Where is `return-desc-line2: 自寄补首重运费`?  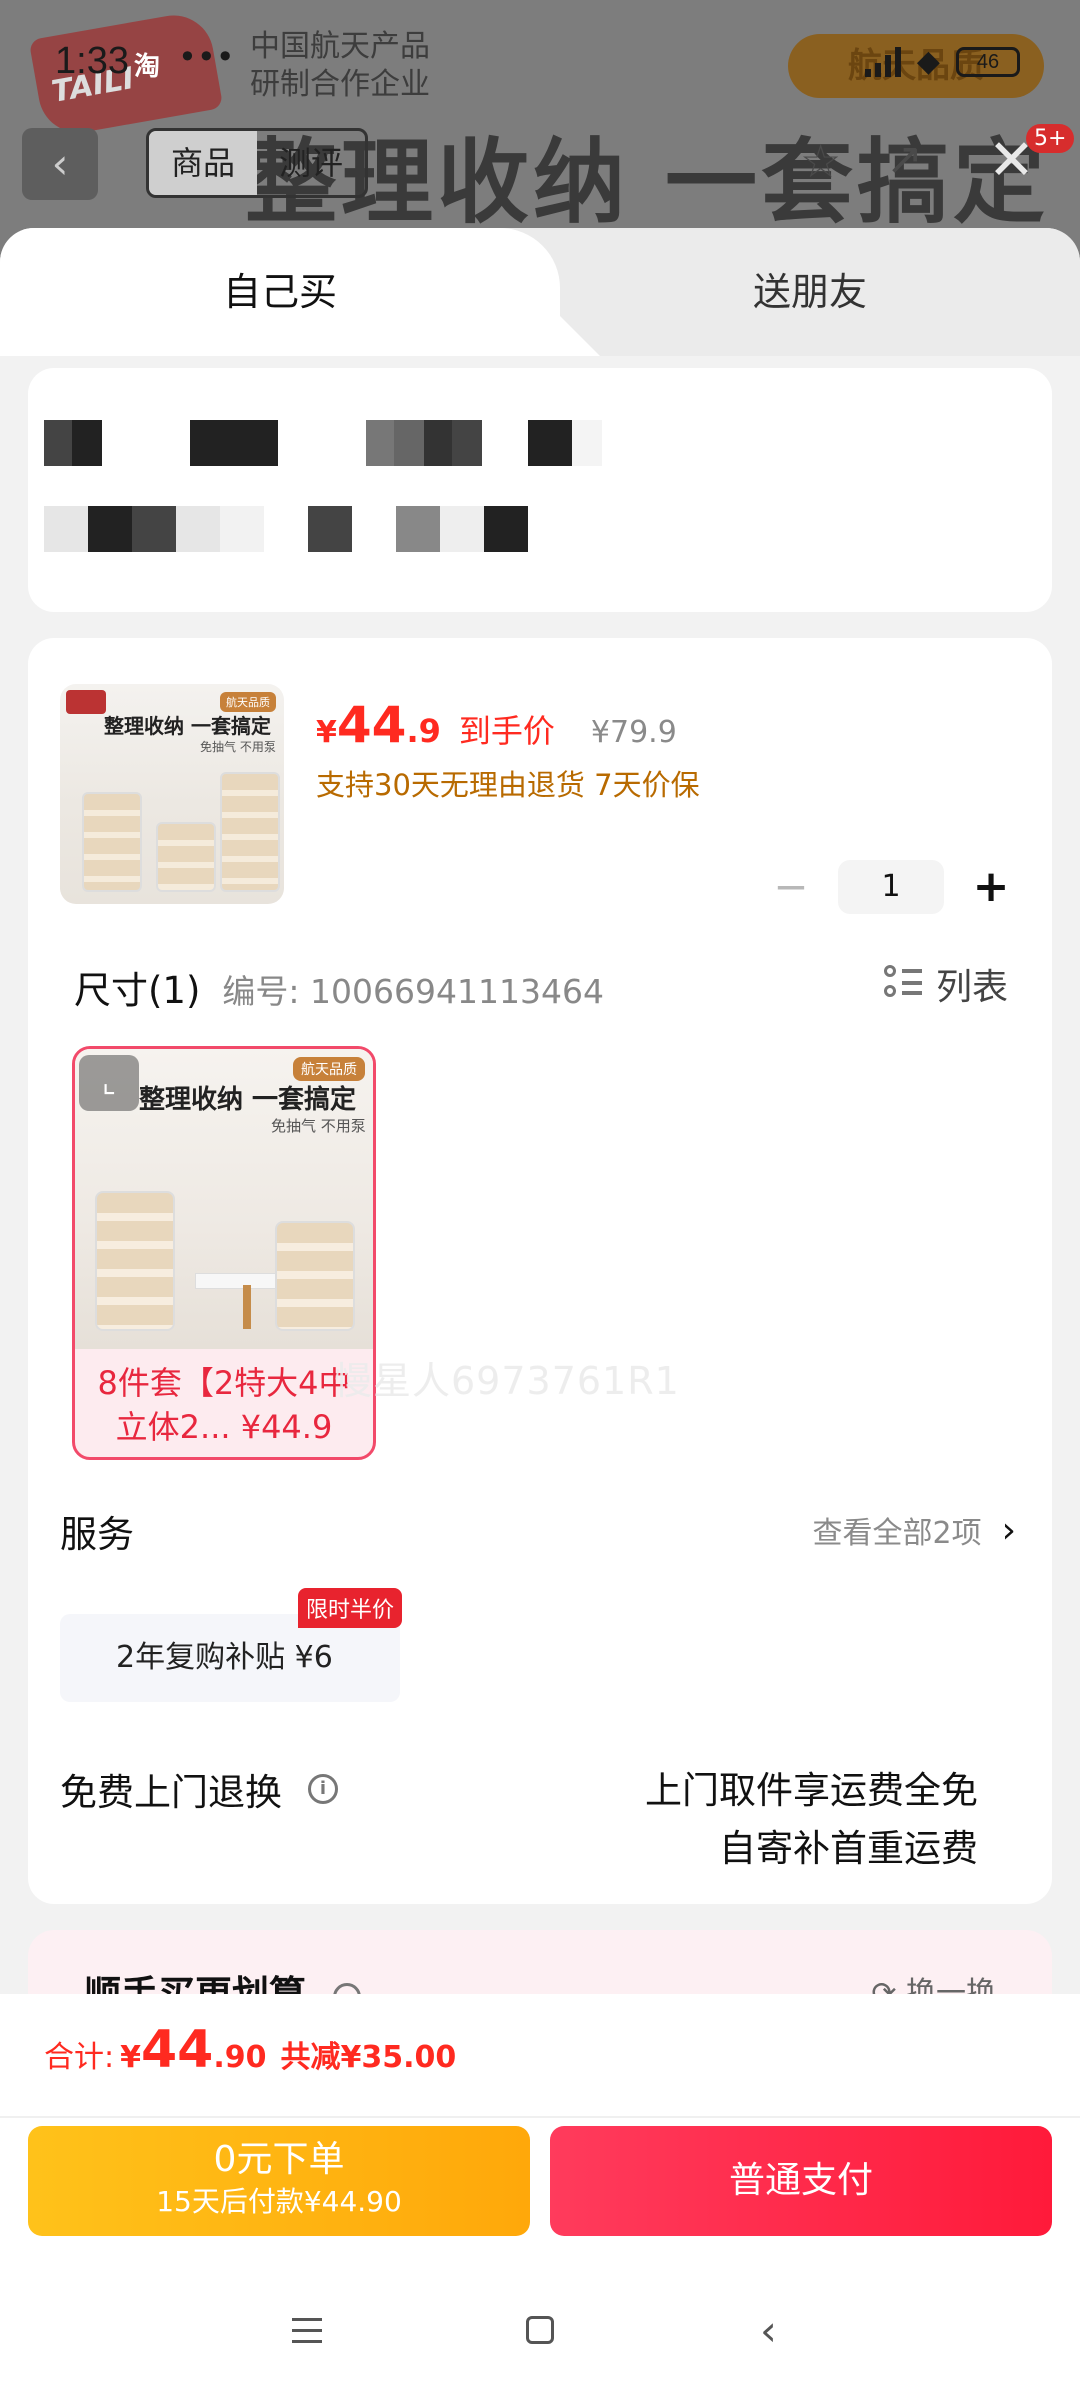 return-desc-line2: 自寄补首重运费 is located at coordinates (848, 1848).